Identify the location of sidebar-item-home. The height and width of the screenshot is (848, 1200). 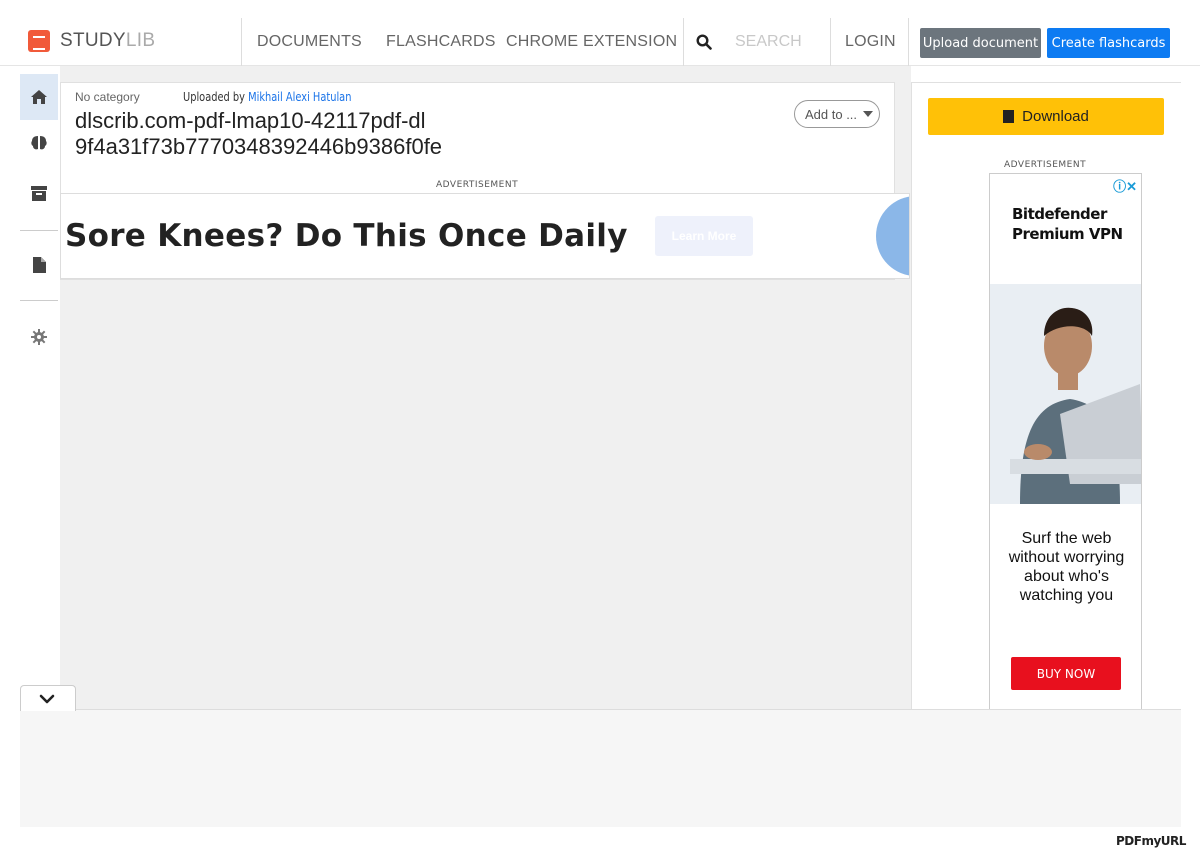
(39, 97).